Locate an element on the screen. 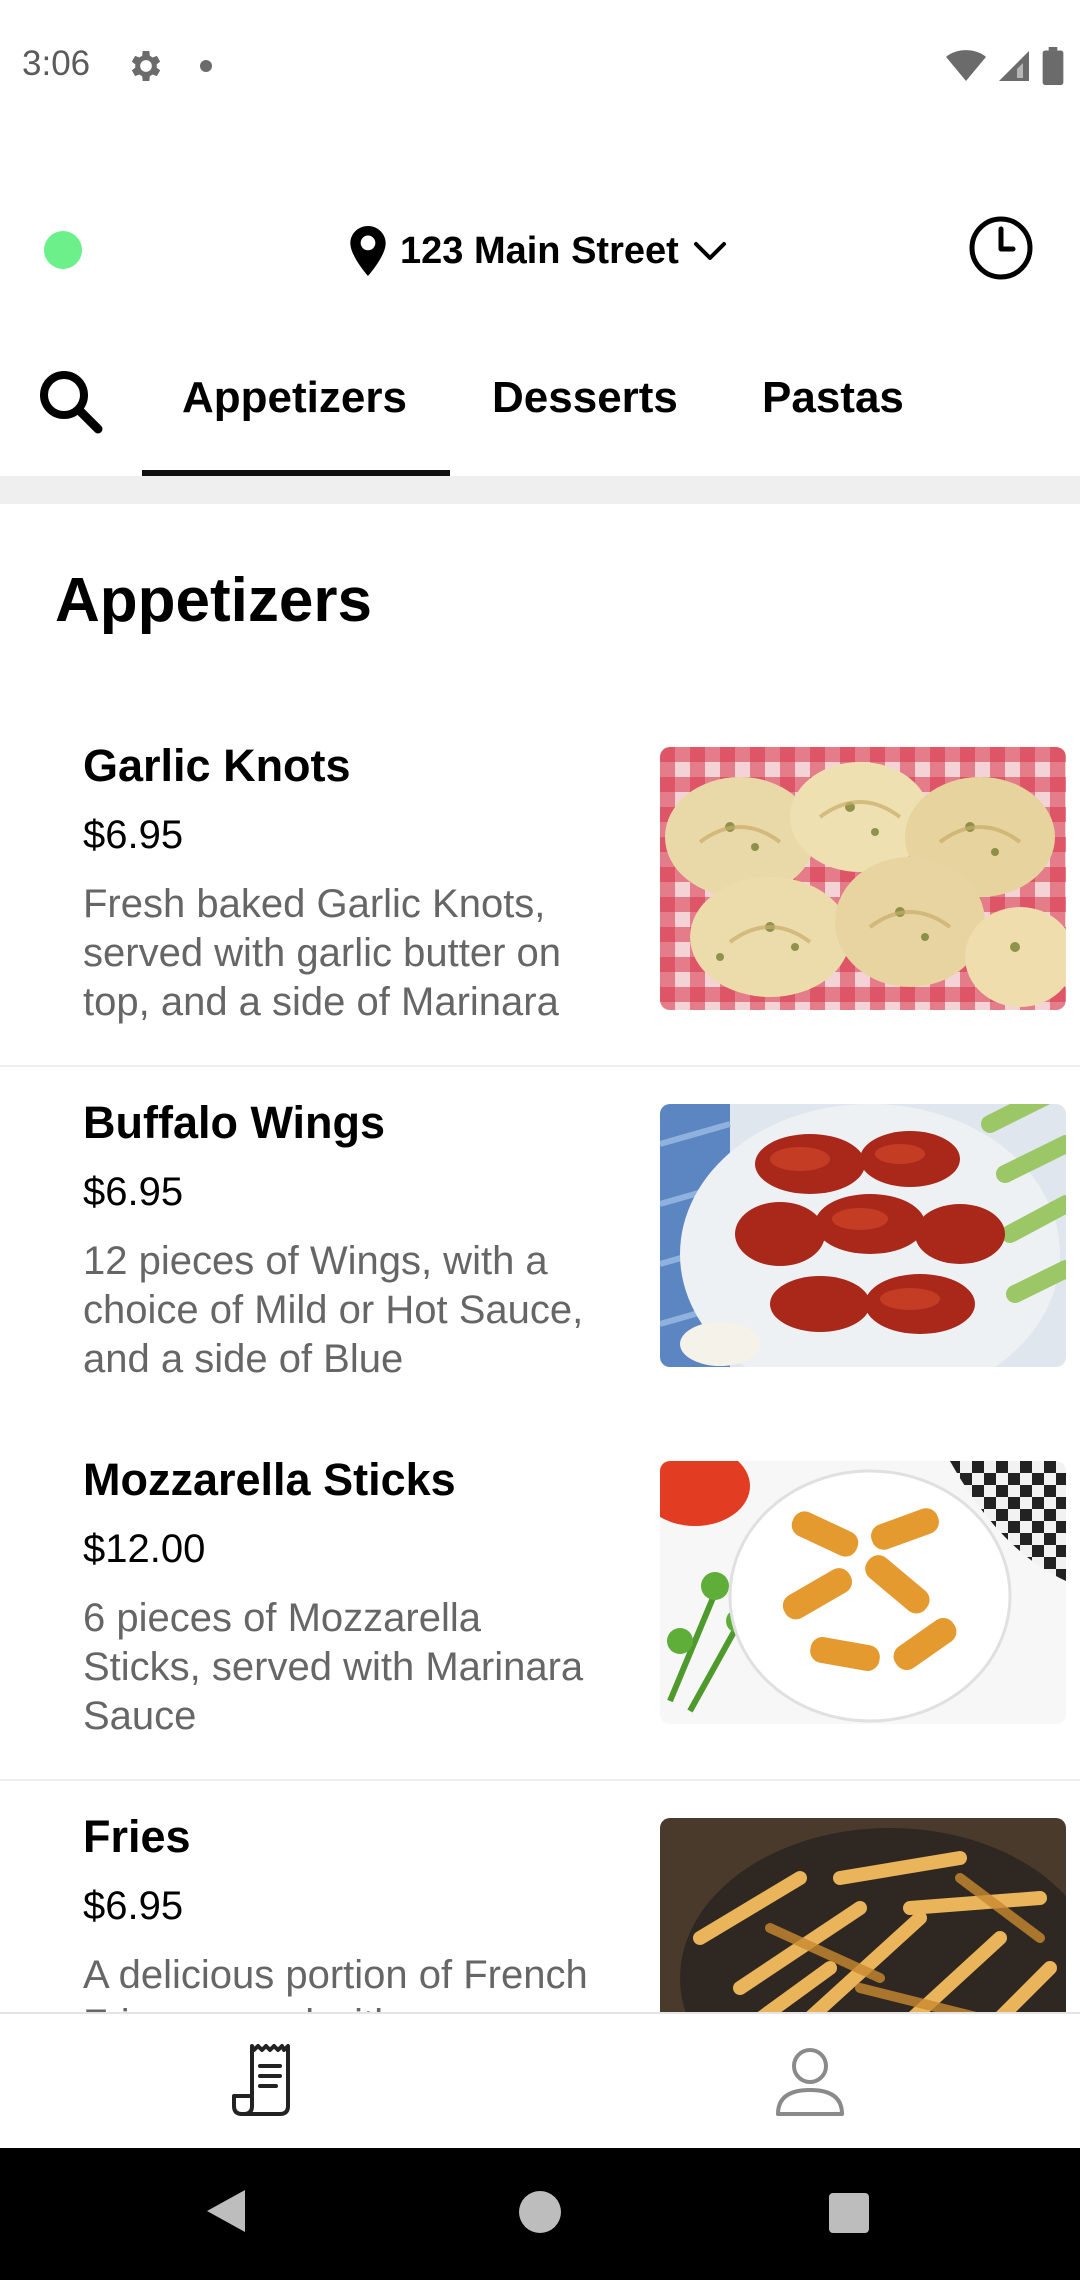 The height and width of the screenshot is (2280, 1080). signal-icon is located at coordinates (1014, 66).